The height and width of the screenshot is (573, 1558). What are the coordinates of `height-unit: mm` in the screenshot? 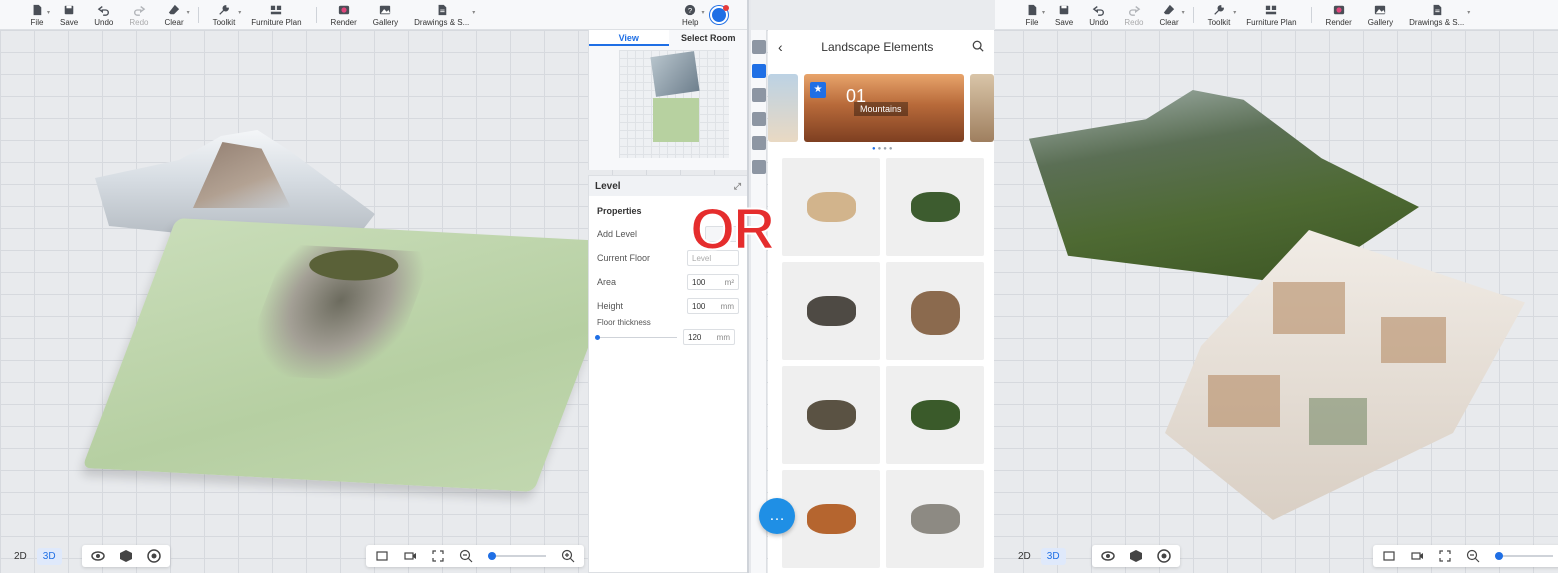 It's located at (727, 306).